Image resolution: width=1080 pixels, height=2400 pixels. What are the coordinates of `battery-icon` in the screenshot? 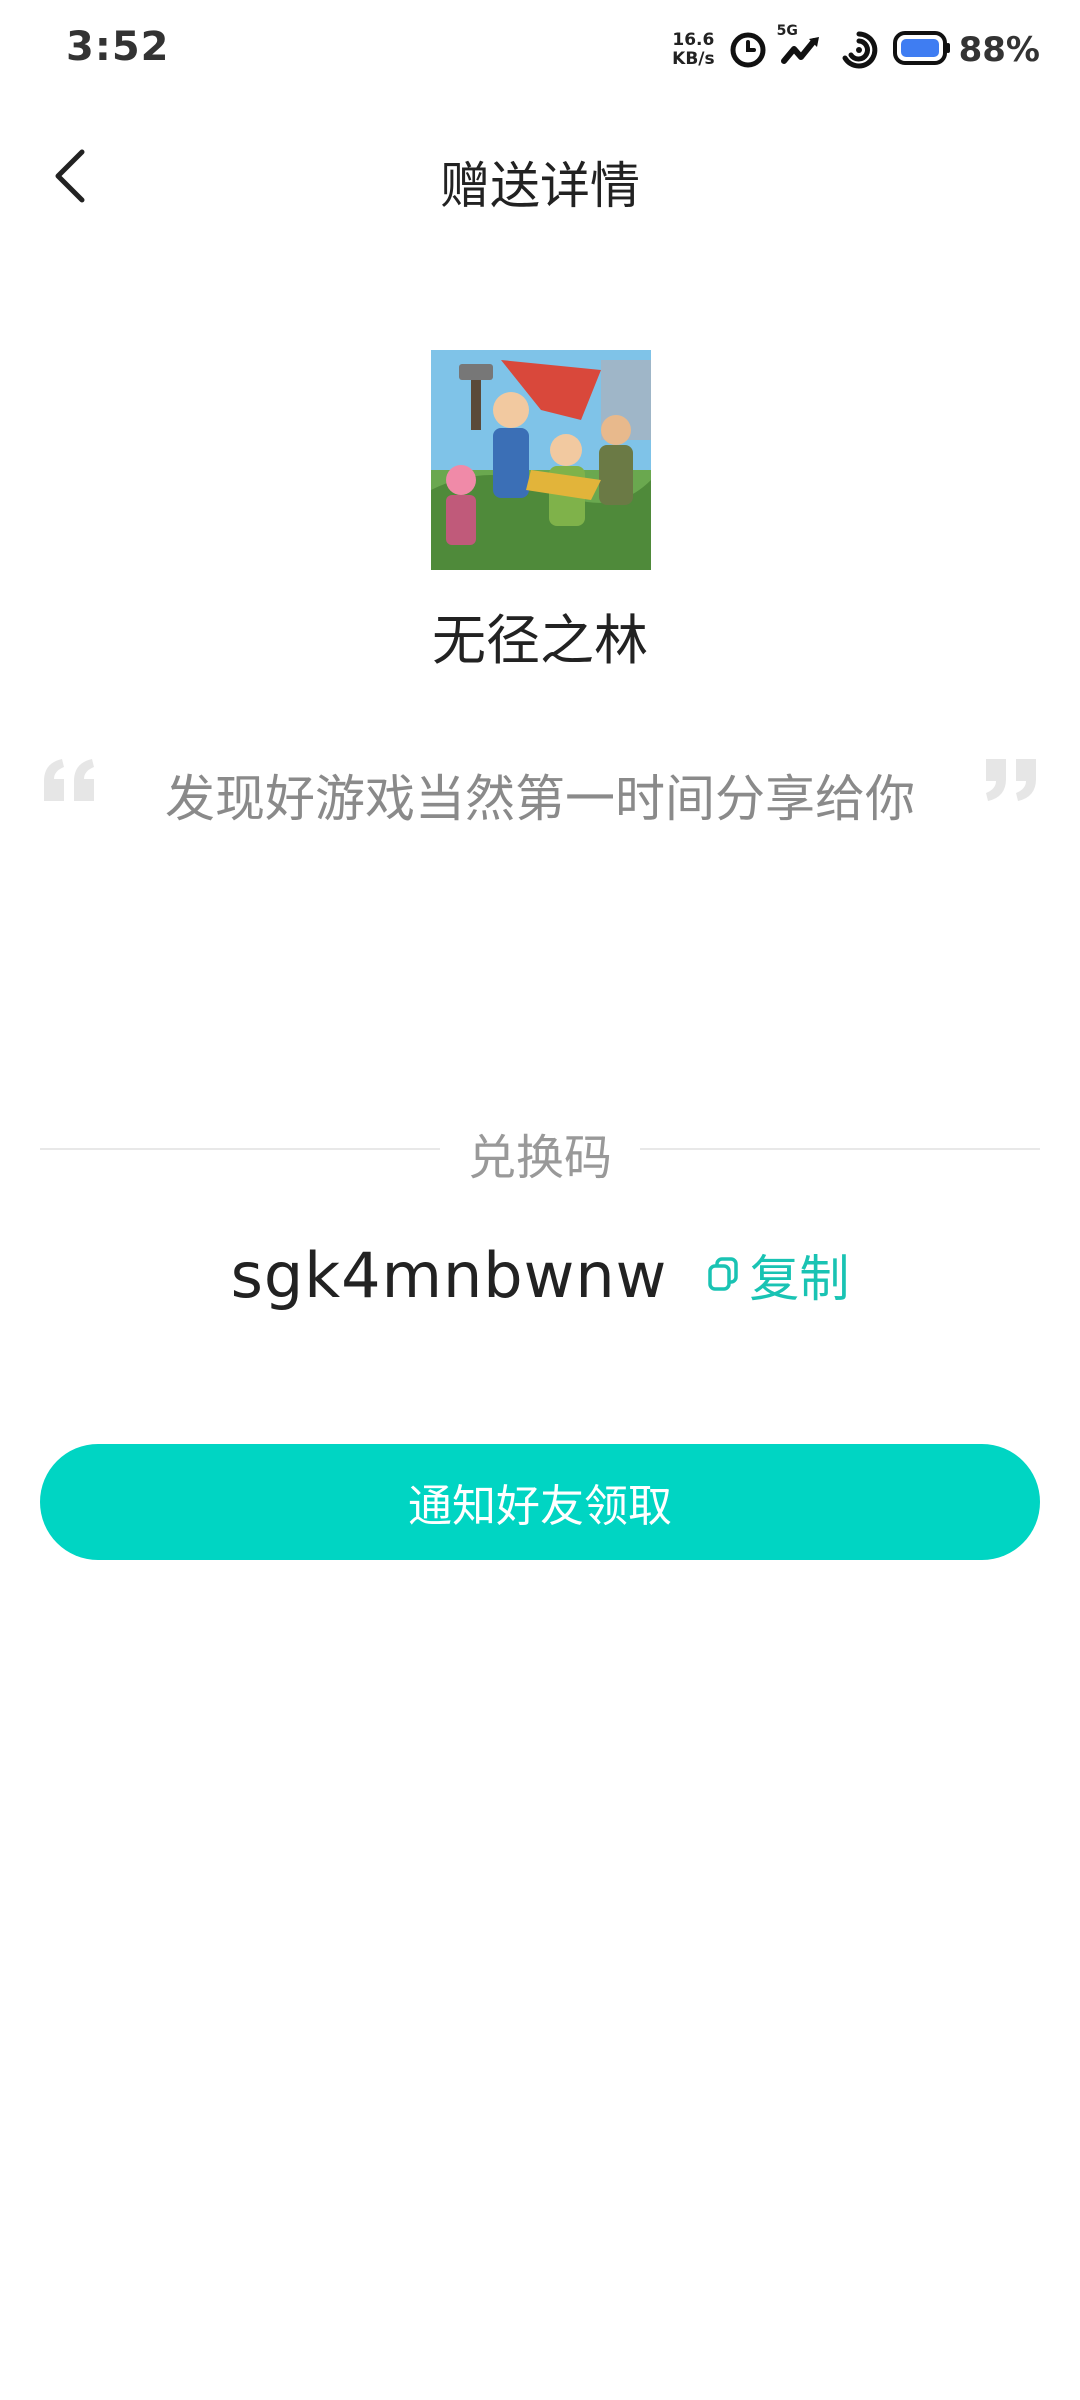 It's located at (921, 50).